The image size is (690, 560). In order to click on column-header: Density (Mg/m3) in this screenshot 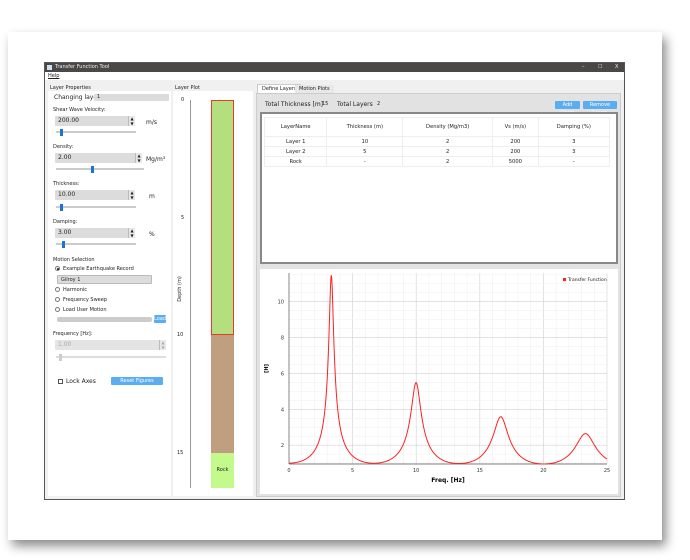, I will do `click(448, 127)`.